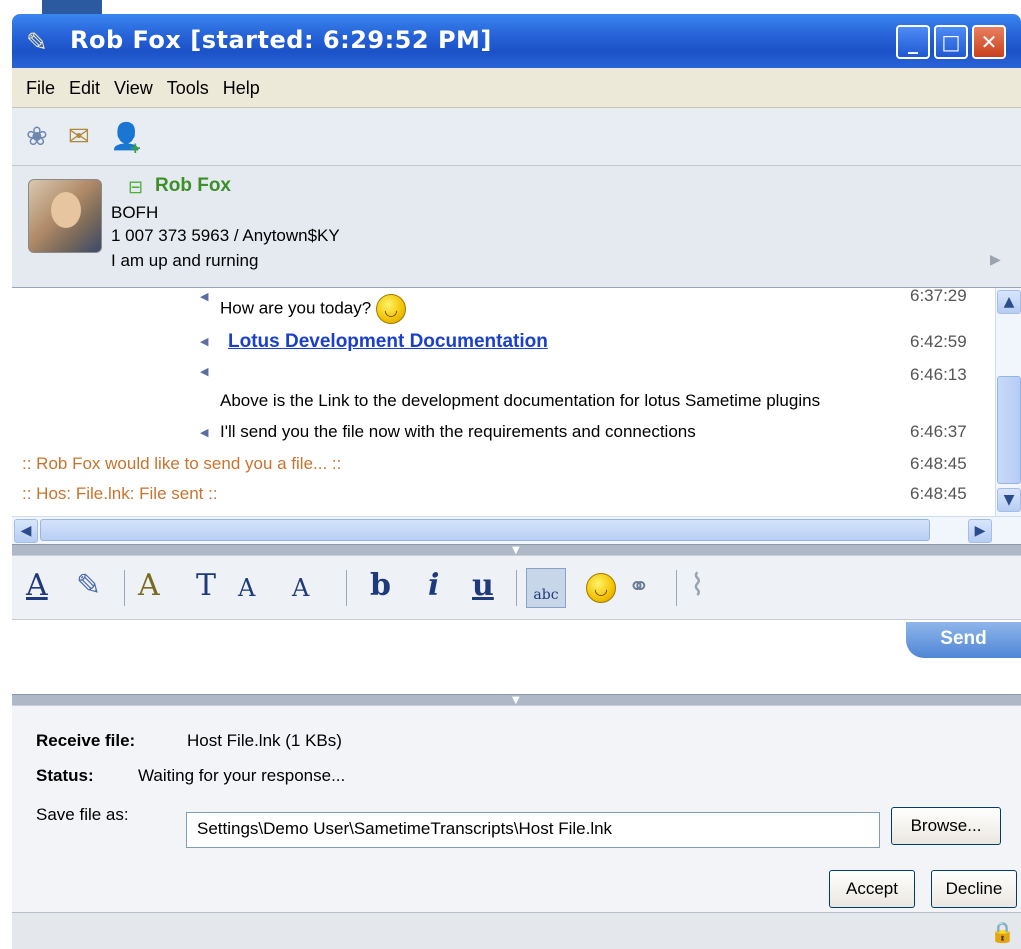  I want to click on scroll-up-button: ▲, so click(1009, 302).